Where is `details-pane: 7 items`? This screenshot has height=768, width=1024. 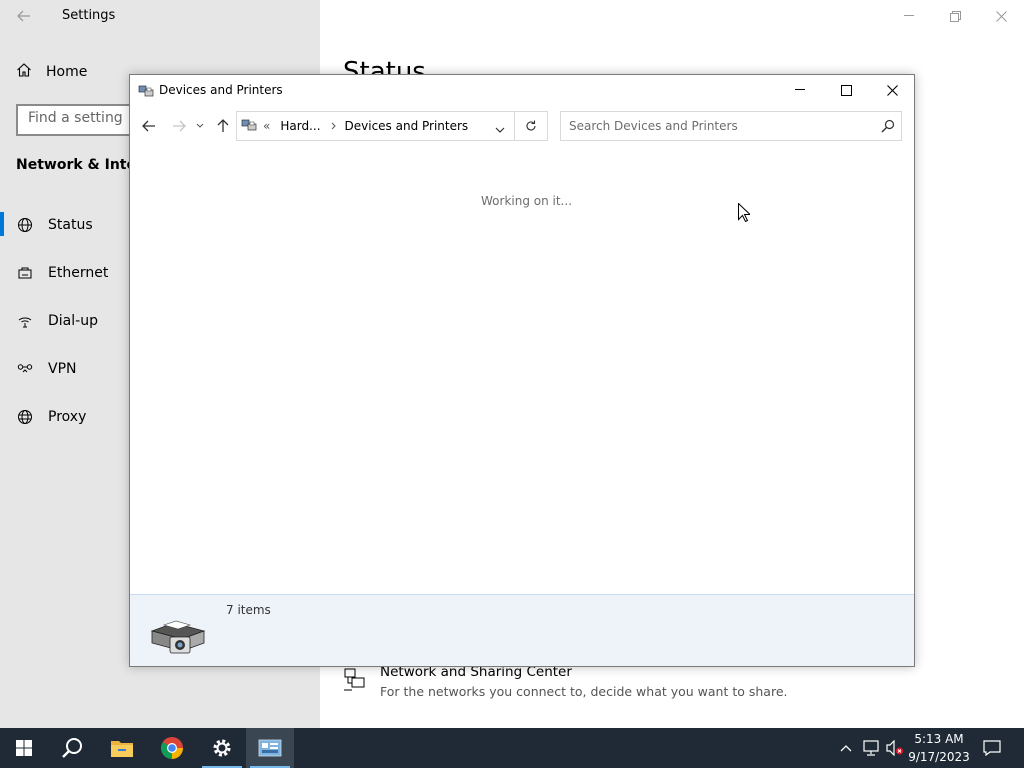
details-pane: 7 items is located at coordinates (522, 630).